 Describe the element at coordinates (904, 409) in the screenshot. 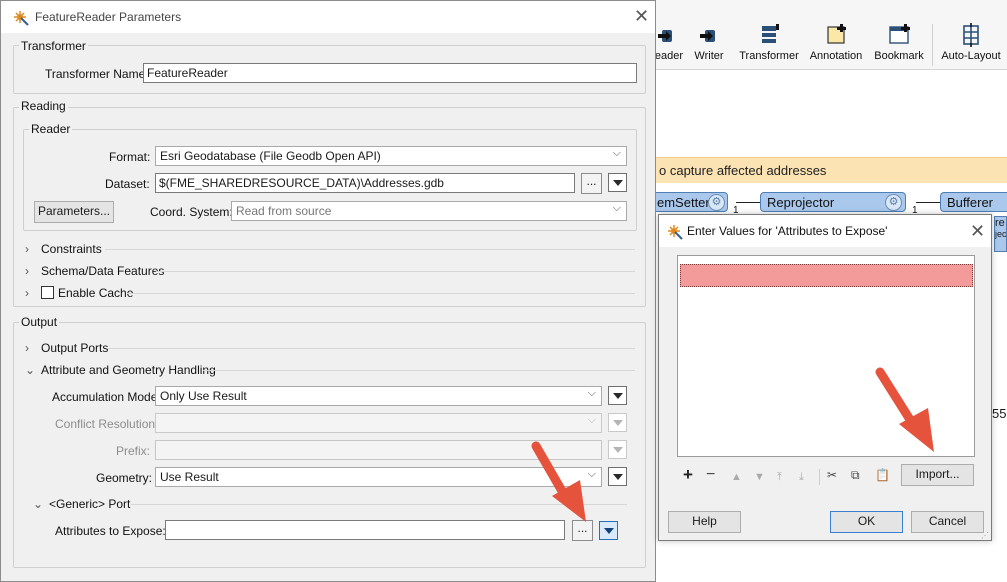

I see `callout-arrow-icon` at that location.